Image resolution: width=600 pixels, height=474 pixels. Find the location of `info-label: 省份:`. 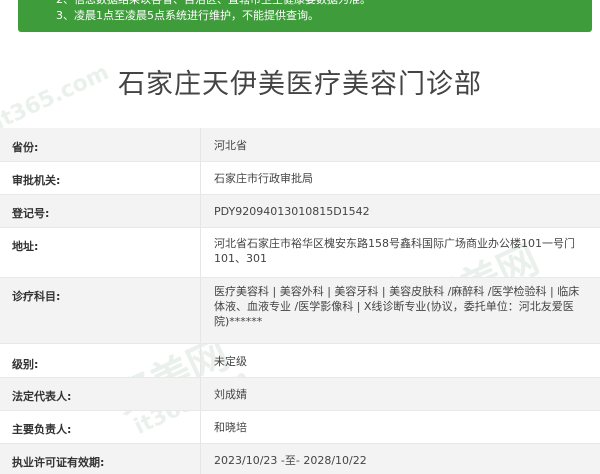

info-label: 省份: is located at coordinates (25, 147).